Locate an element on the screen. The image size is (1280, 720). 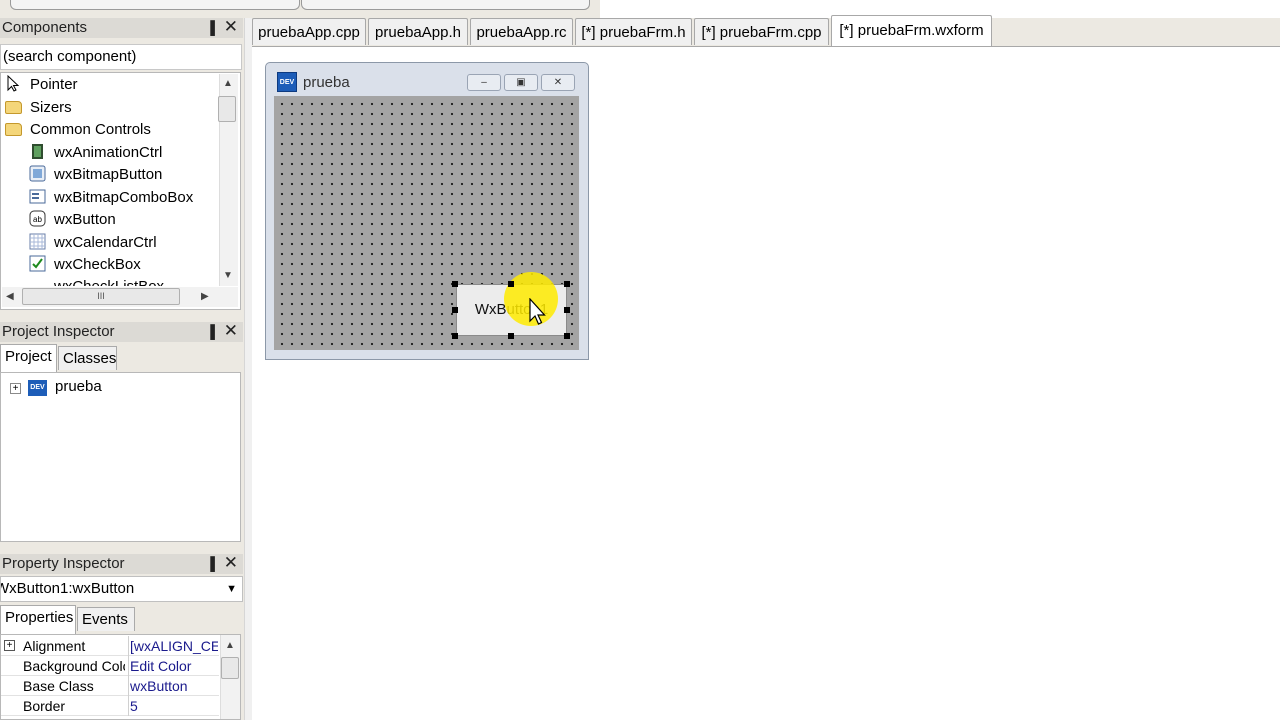
maximize-icon: ▣ is located at coordinates (521, 82).